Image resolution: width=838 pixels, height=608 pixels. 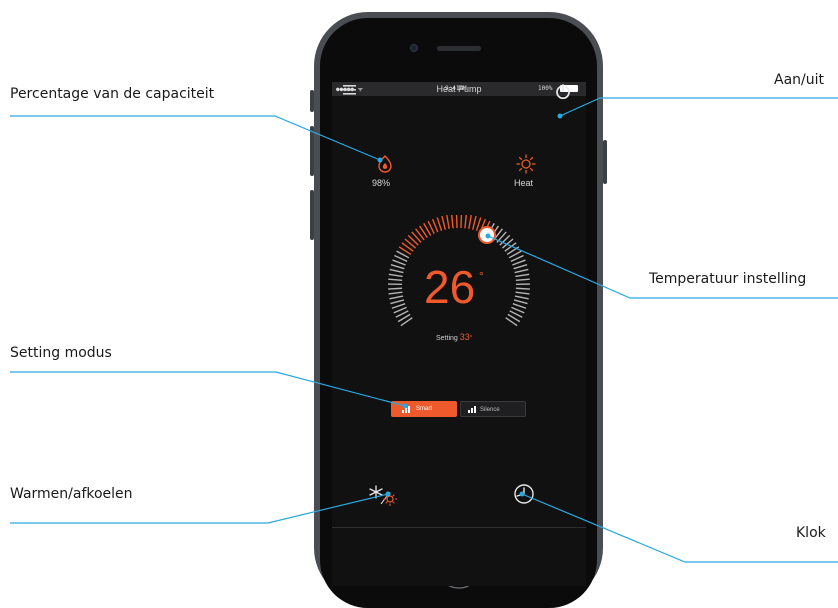 I want to click on callout-line-clock, so click(x=680, y=528).